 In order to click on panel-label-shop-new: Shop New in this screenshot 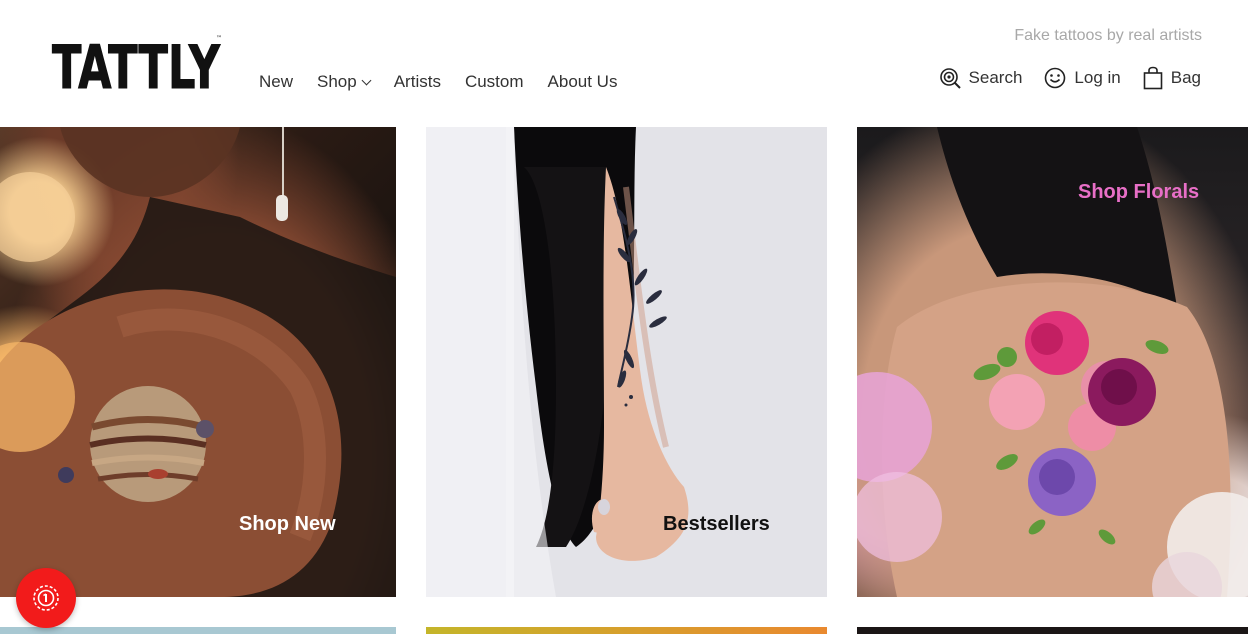, I will do `click(287, 524)`.